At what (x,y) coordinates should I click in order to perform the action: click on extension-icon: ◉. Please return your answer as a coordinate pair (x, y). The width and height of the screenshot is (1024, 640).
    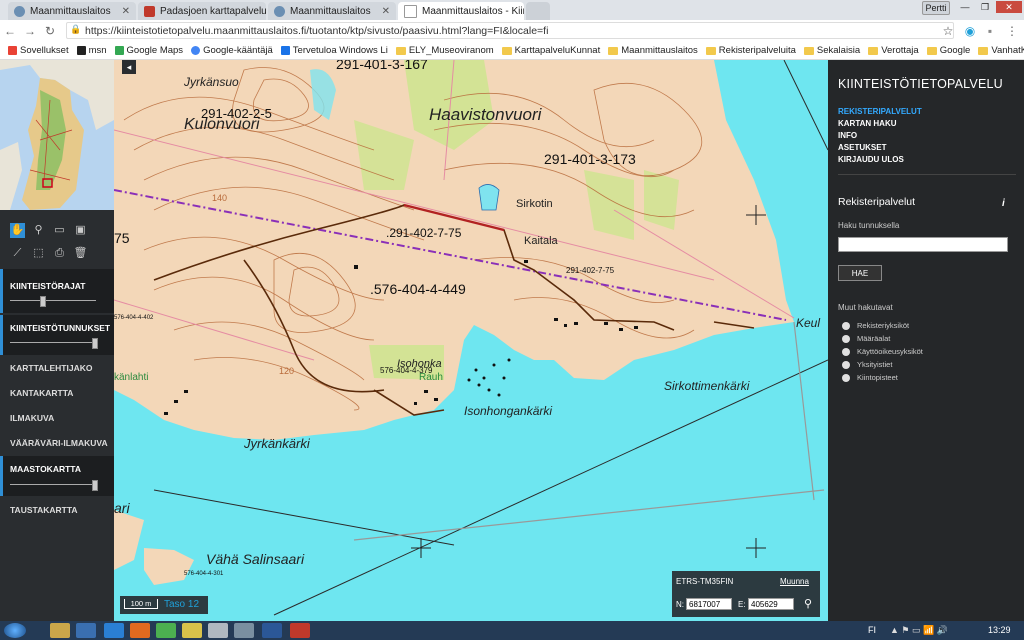
    Looking at the image, I should click on (970, 31).